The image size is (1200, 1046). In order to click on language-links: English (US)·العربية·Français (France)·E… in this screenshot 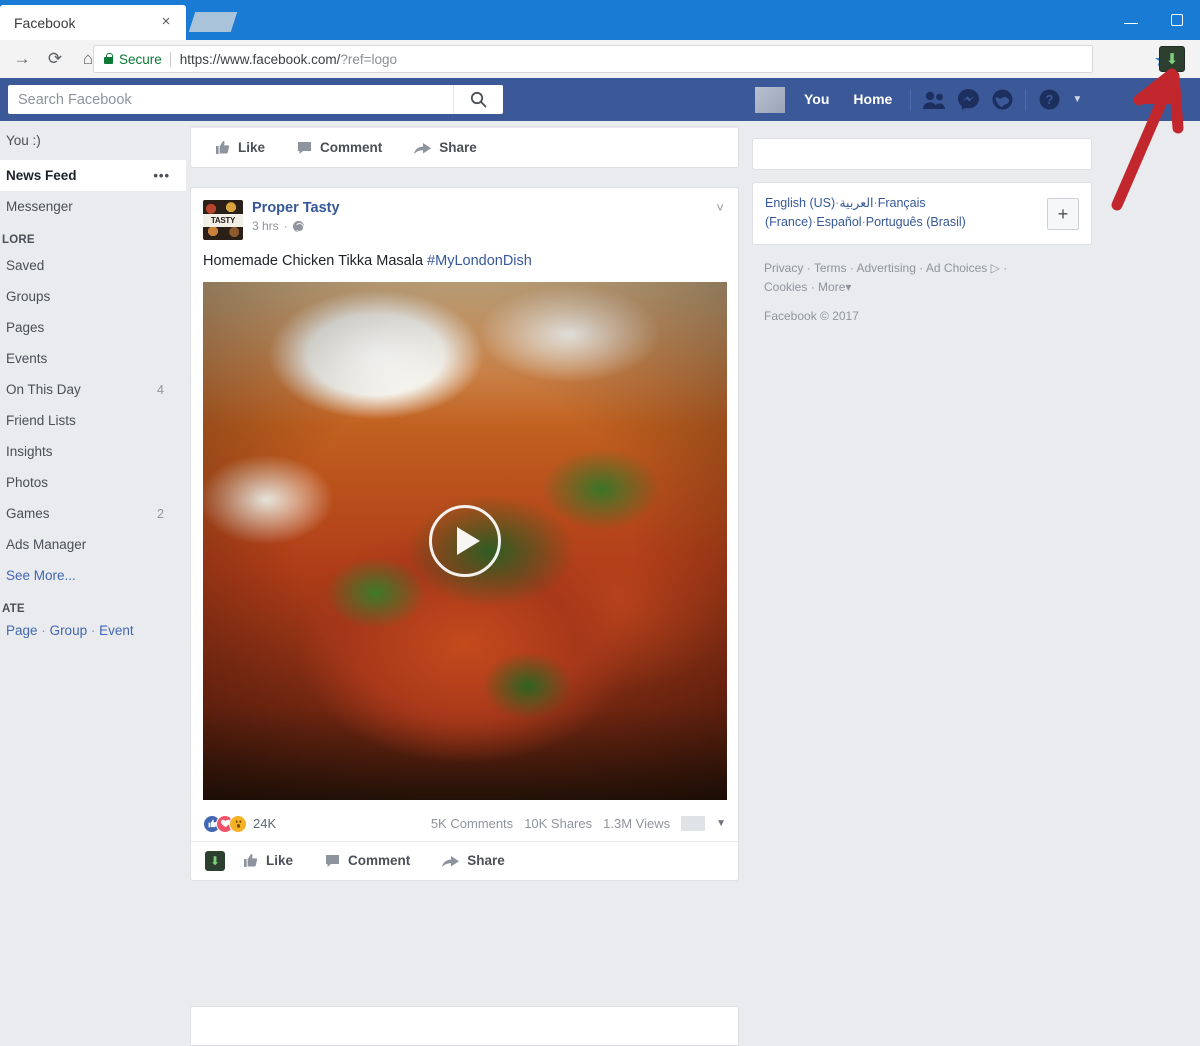, I will do `click(902, 213)`.